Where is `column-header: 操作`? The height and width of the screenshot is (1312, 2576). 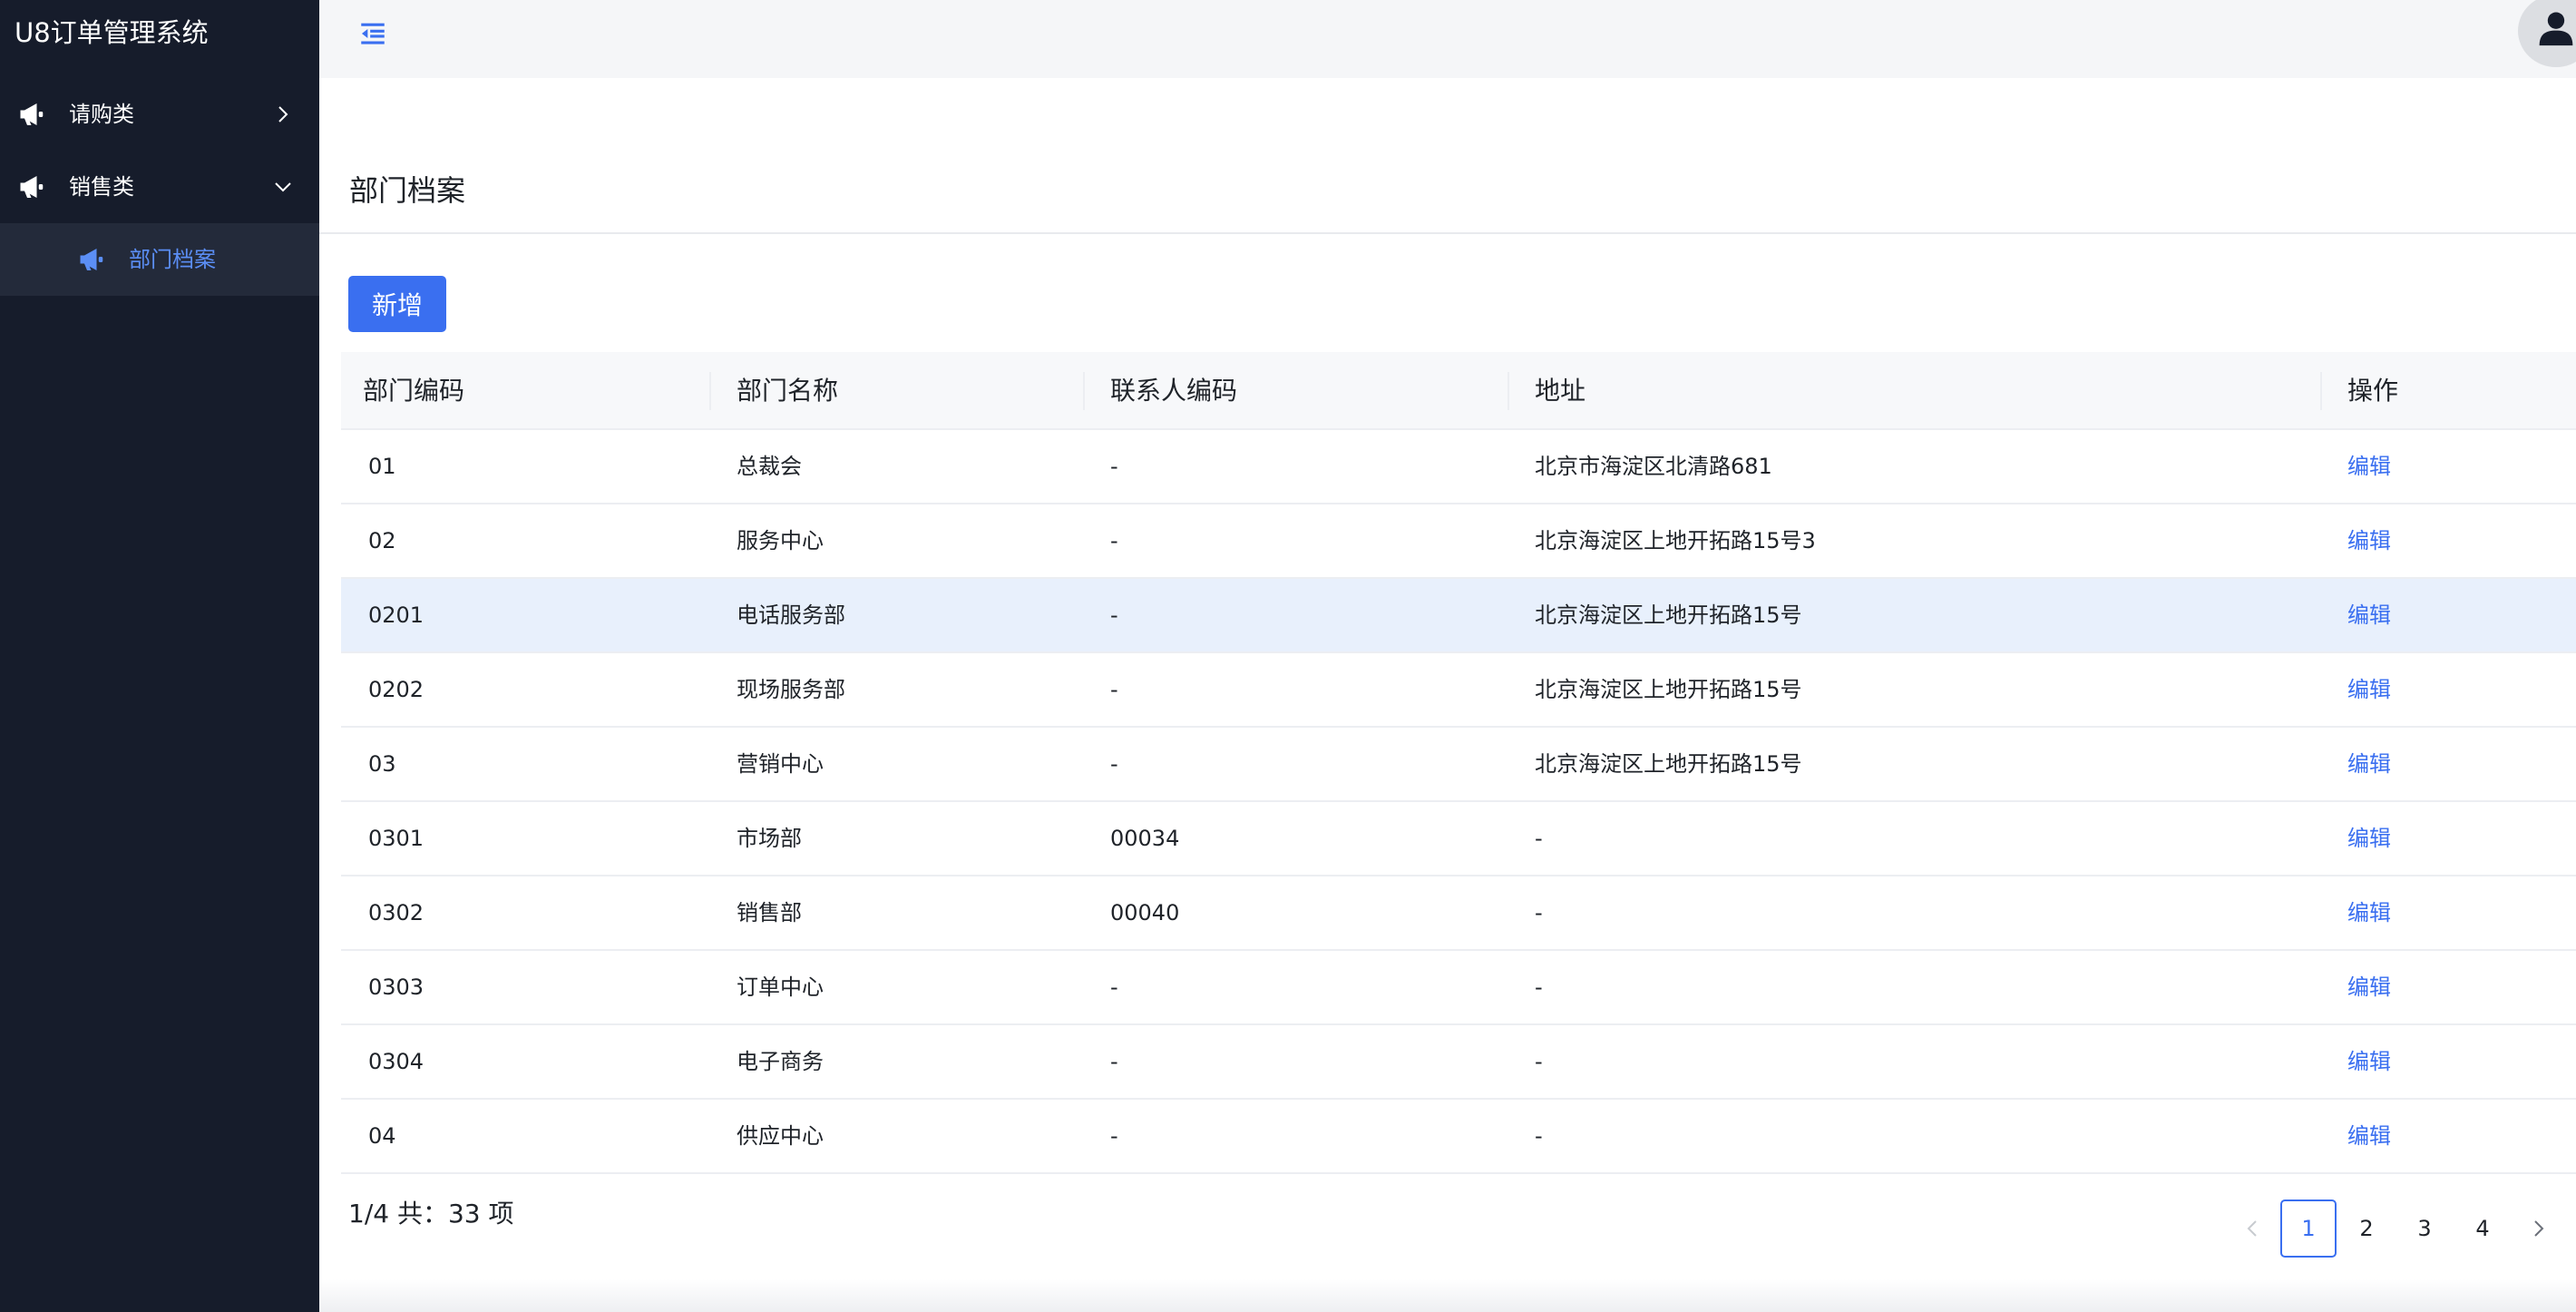 column-header: 操作 is located at coordinates (2373, 391).